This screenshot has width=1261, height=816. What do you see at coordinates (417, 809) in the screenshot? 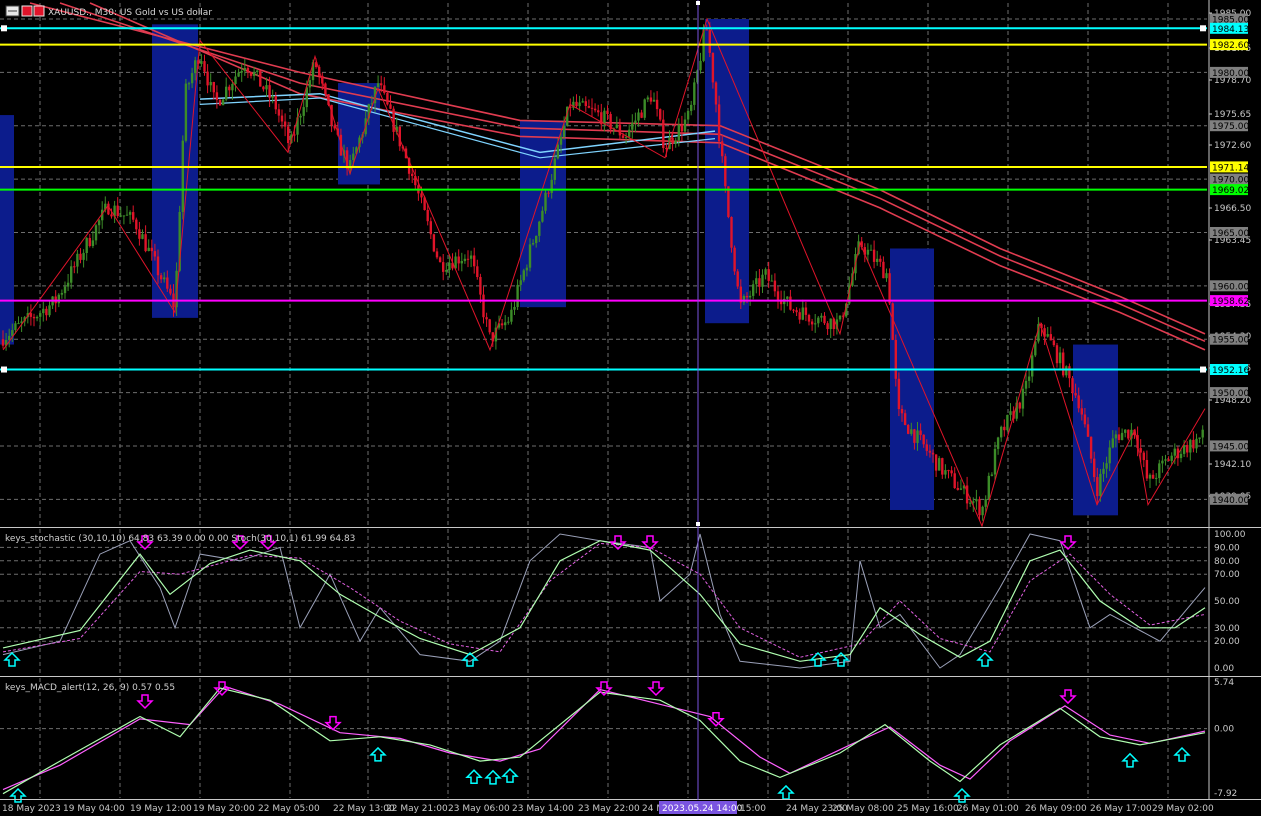
I see `time-tick-label: 22 May 21:00` at bounding box center [417, 809].